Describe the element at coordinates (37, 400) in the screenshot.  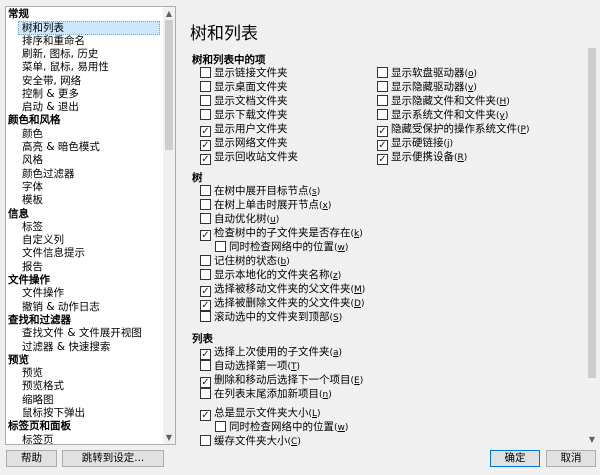
I see `category-item: 缩略图` at that location.